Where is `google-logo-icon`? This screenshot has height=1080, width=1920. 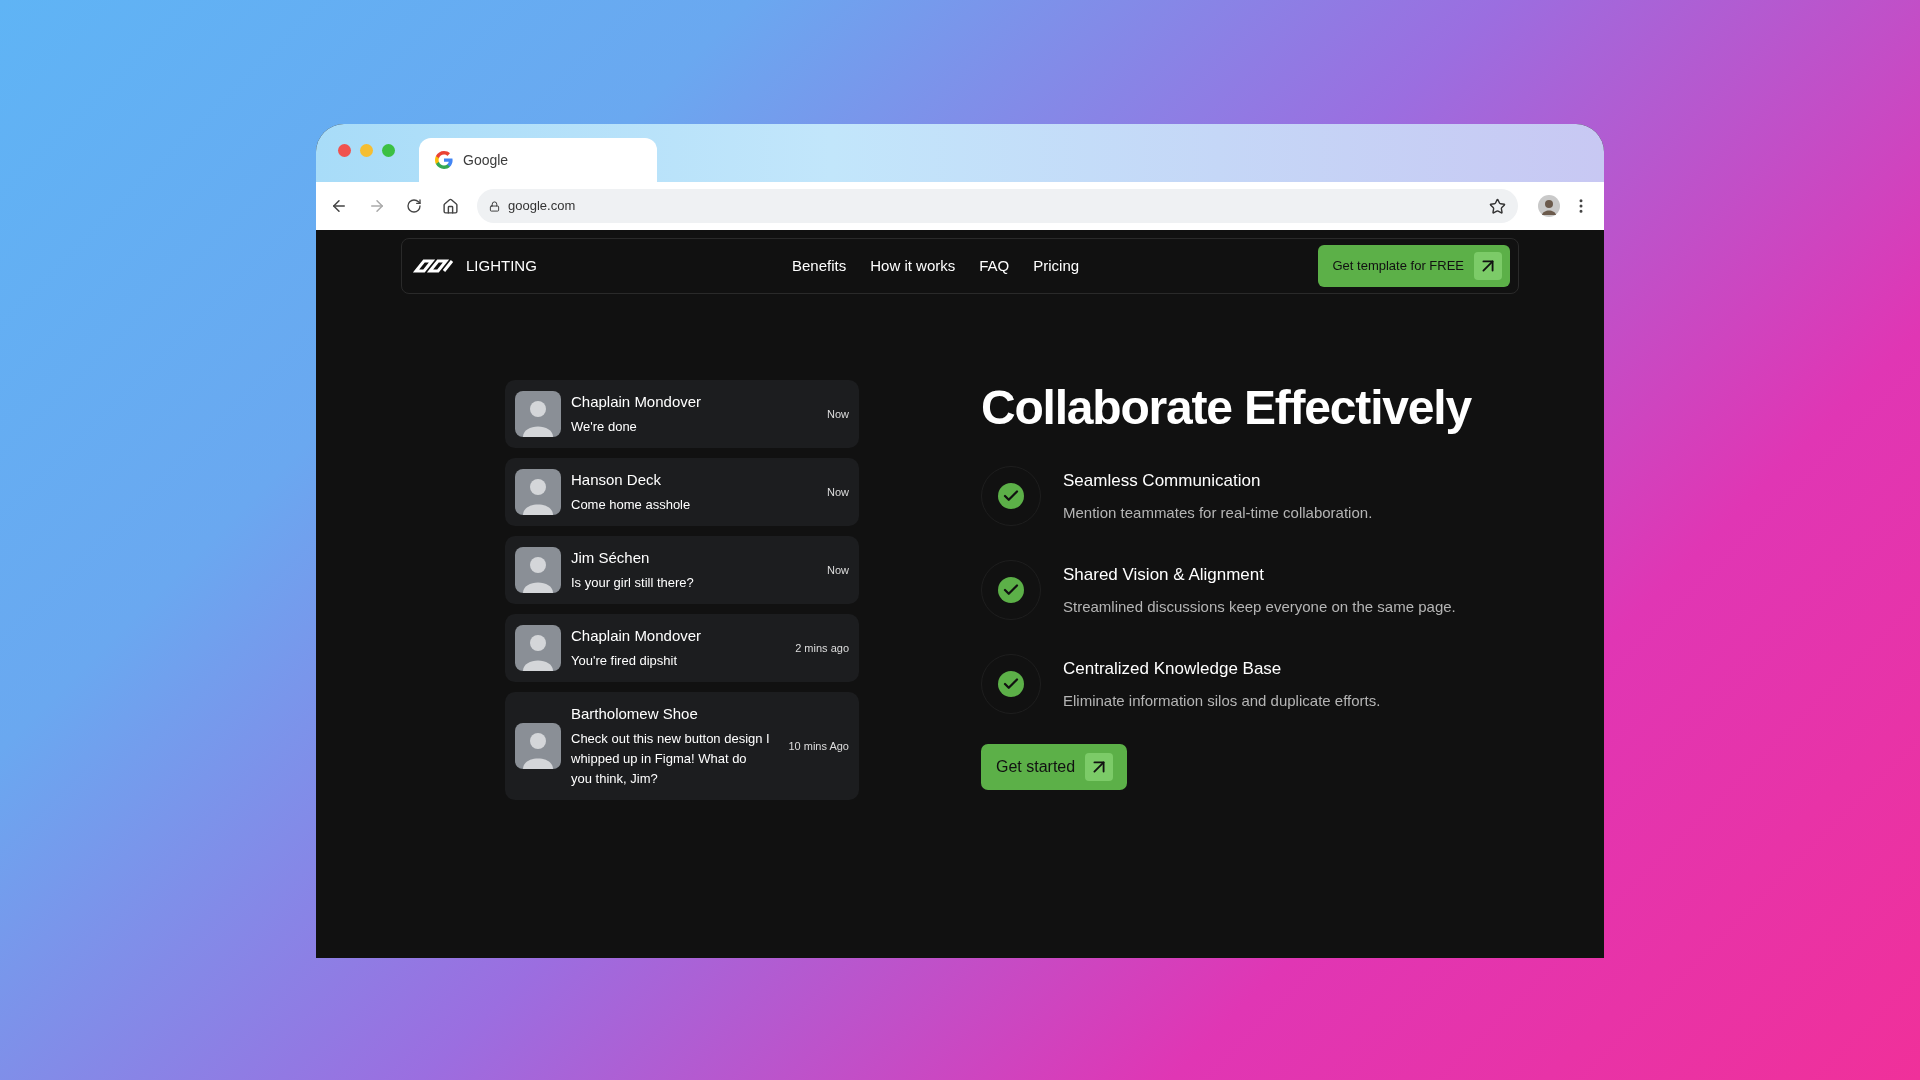
google-logo-icon is located at coordinates (444, 160).